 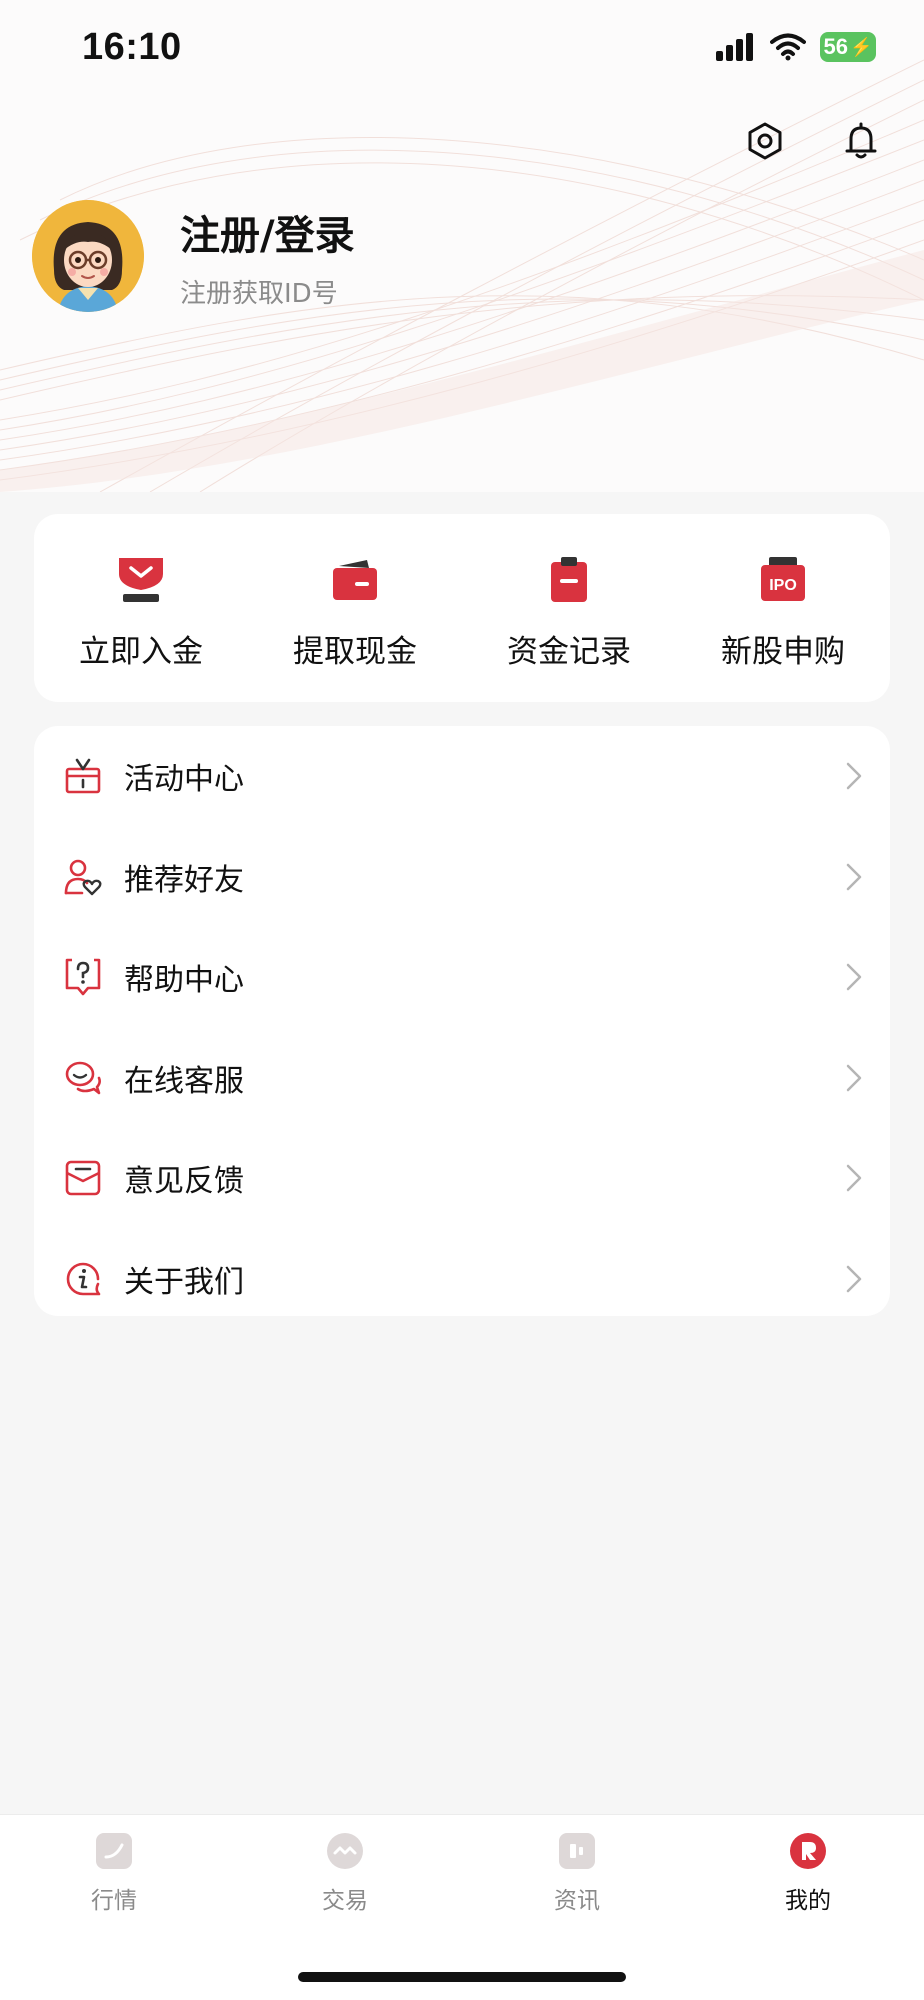 I want to click on profile-text: 注册/登录 注册获取ID号, so click(x=267, y=256).